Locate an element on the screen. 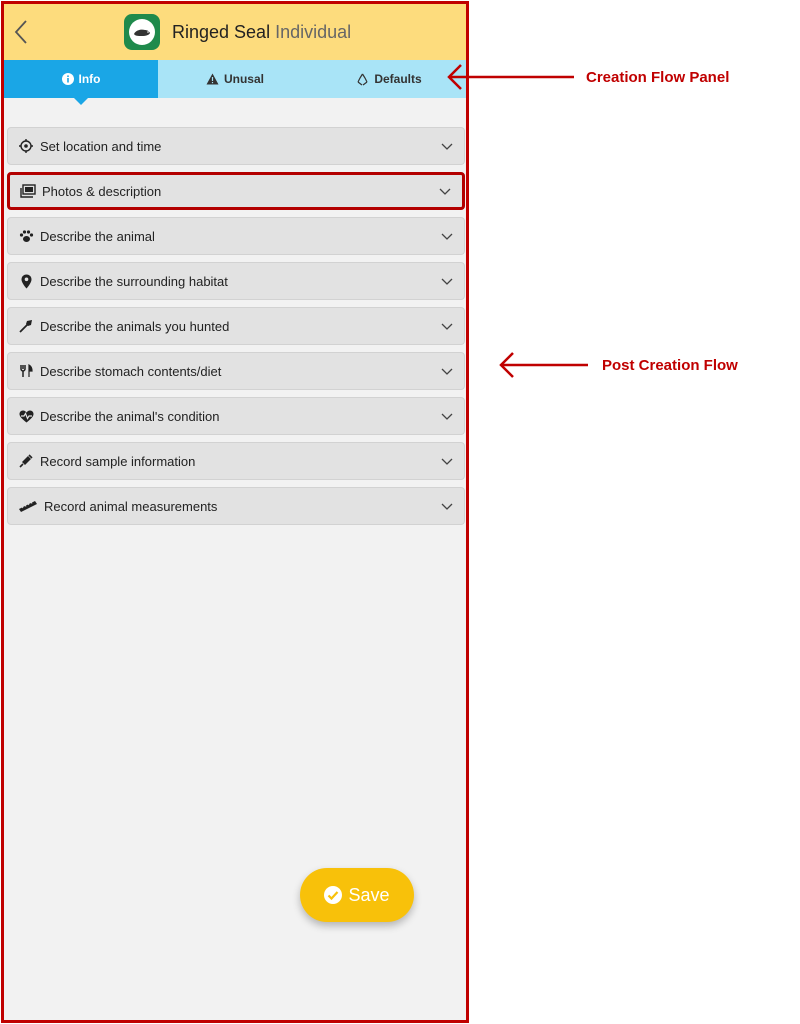  section-label: Describe the animal is located at coordinates (97, 236).